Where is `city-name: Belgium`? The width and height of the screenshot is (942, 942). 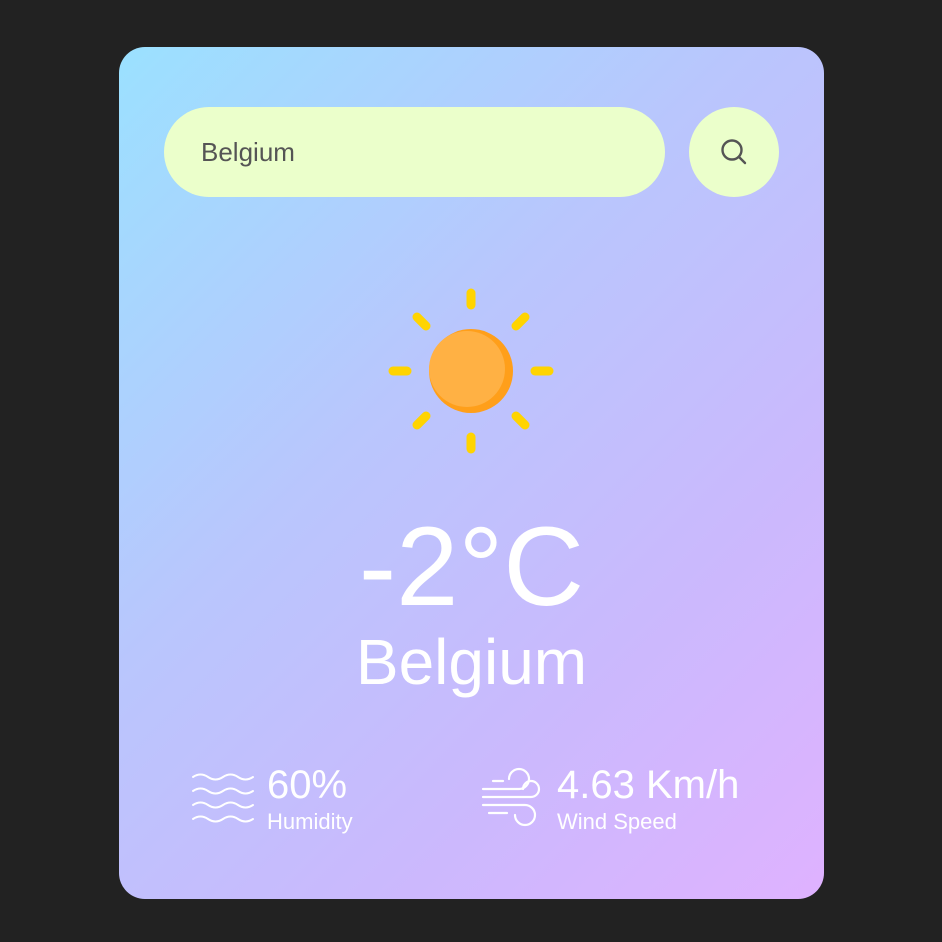 city-name: Belgium is located at coordinates (471, 662).